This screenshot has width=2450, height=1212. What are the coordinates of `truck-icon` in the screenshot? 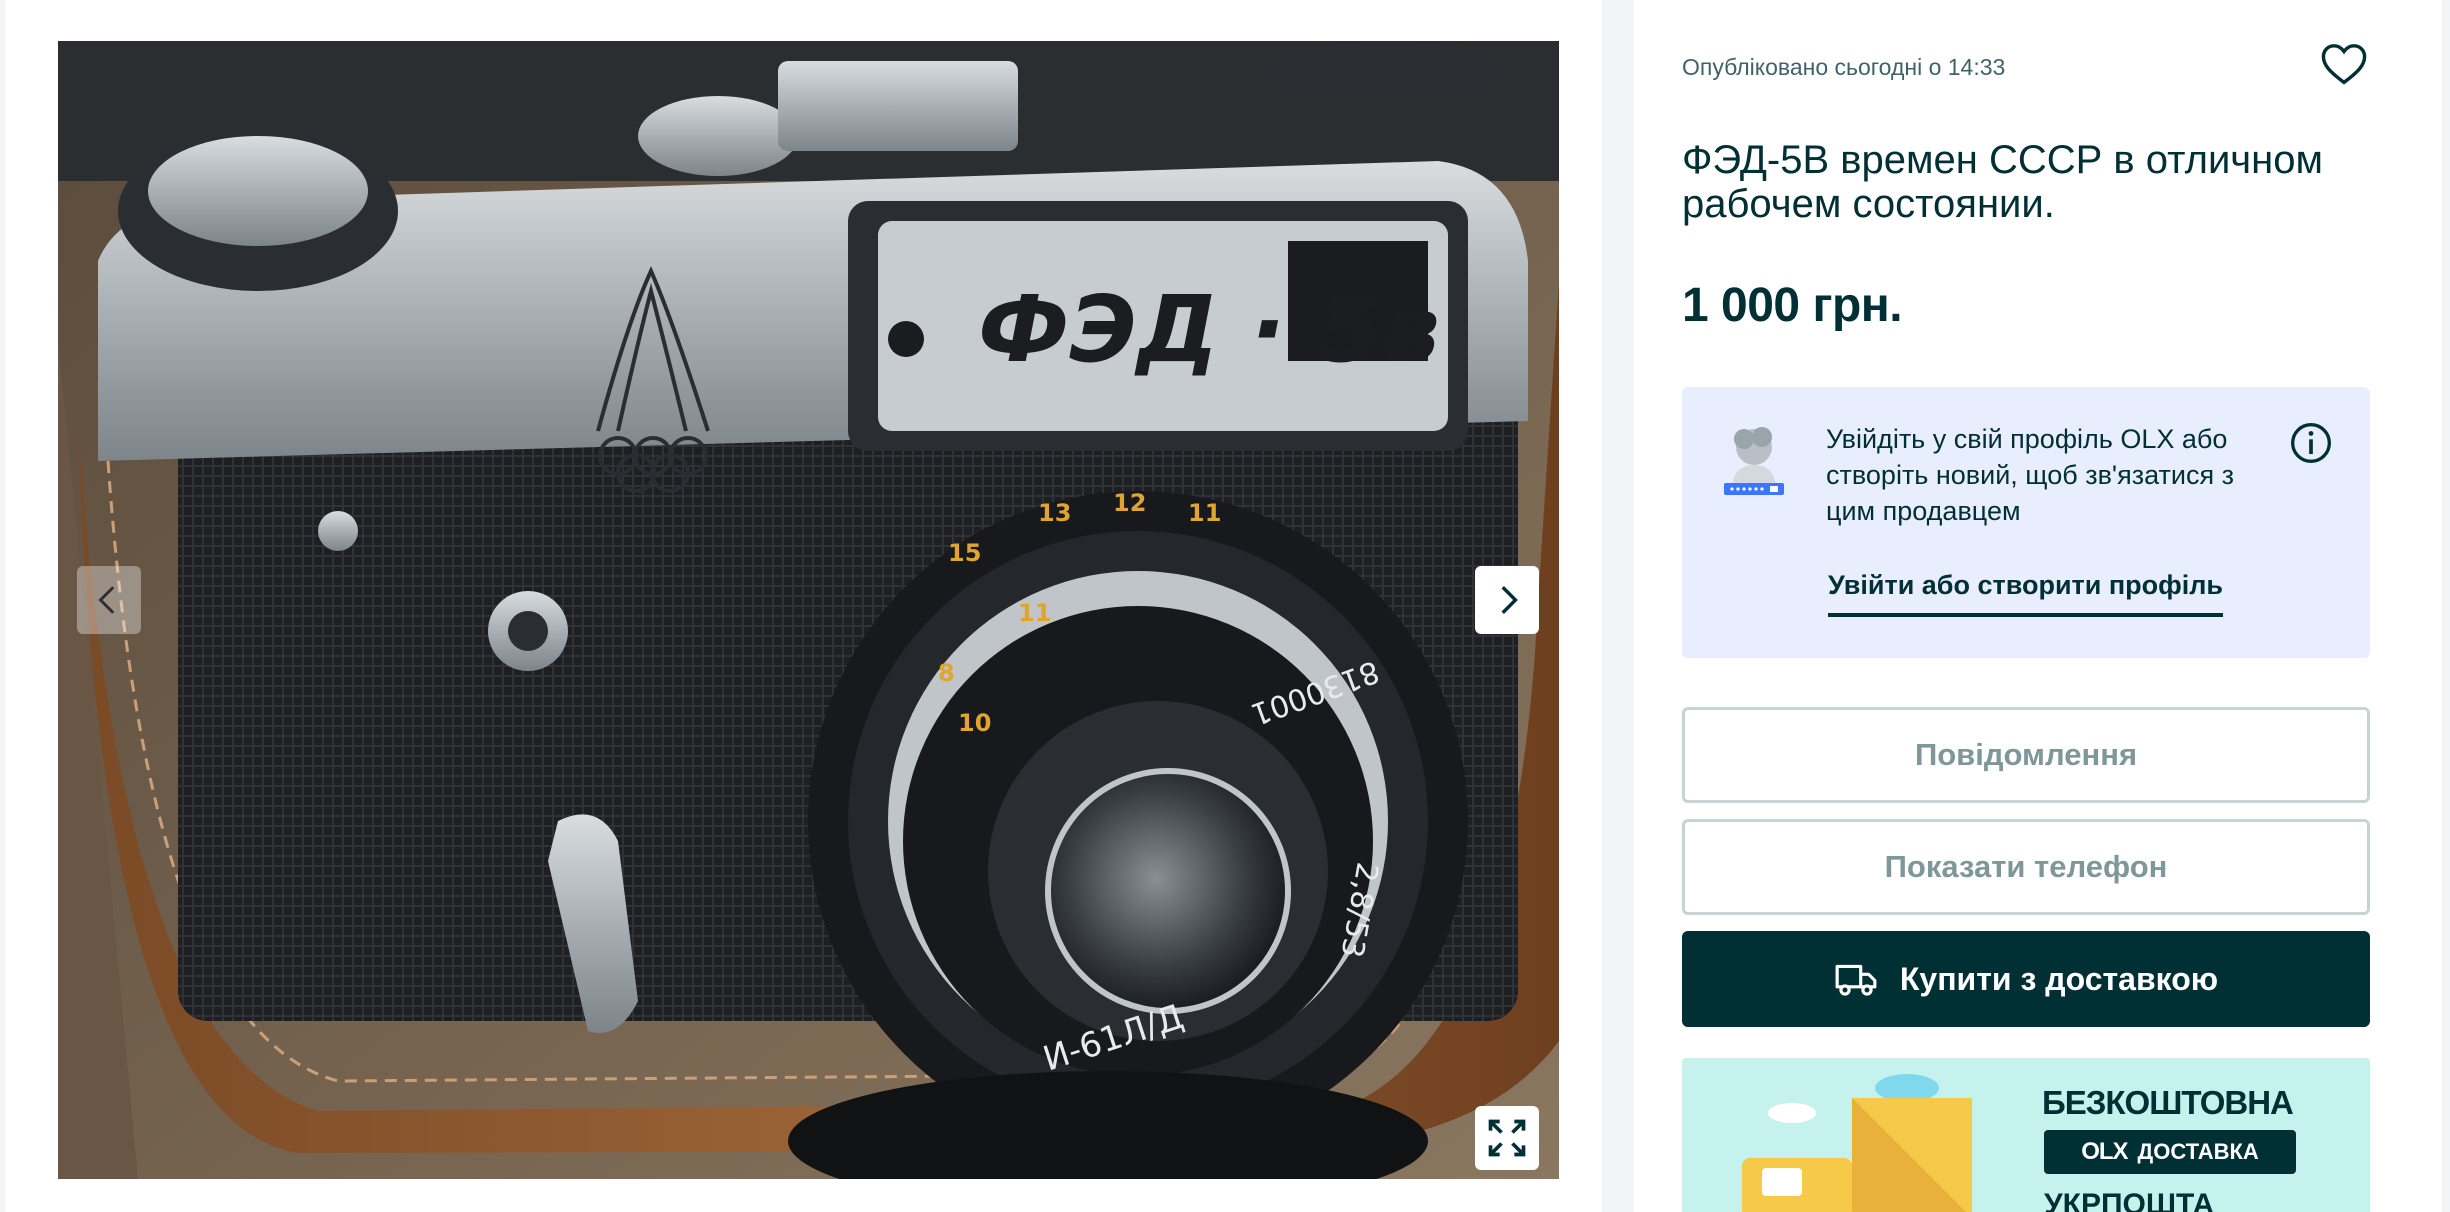 It's located at (1856, 980).